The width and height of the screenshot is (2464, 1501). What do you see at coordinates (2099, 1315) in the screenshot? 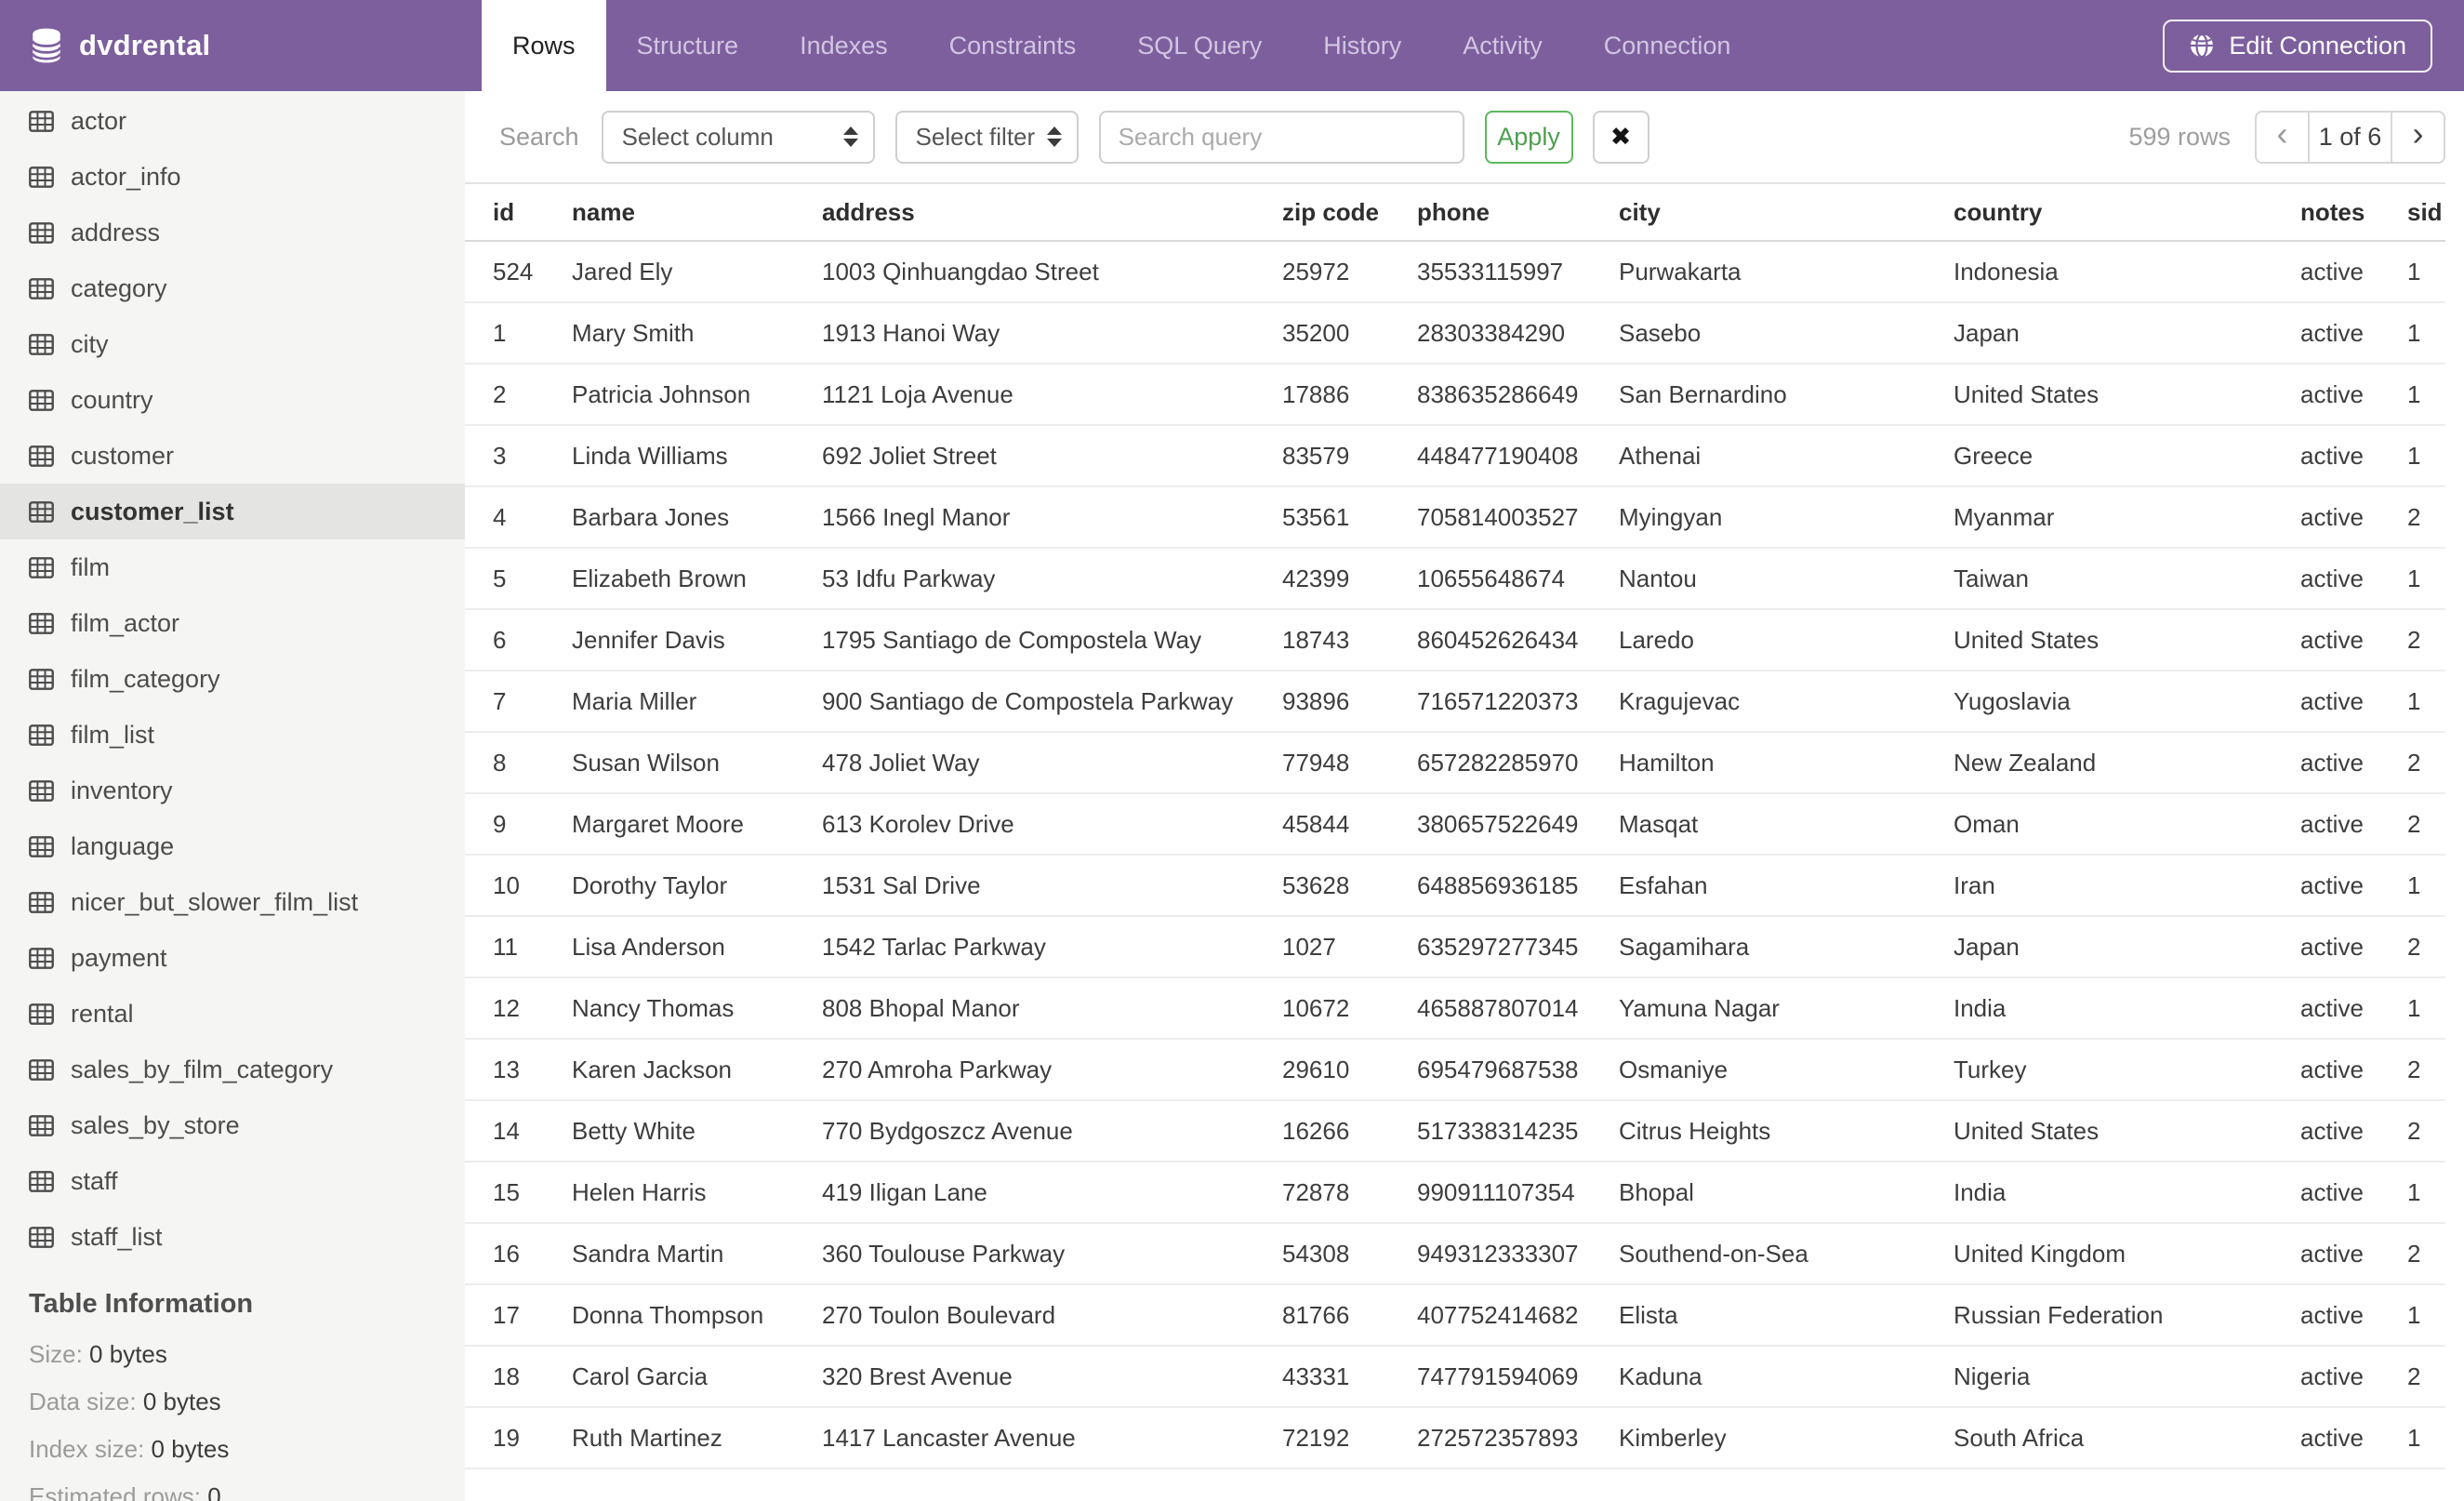
I see `table-cell: Russian Federation` at bounding box center [2099, 1315].